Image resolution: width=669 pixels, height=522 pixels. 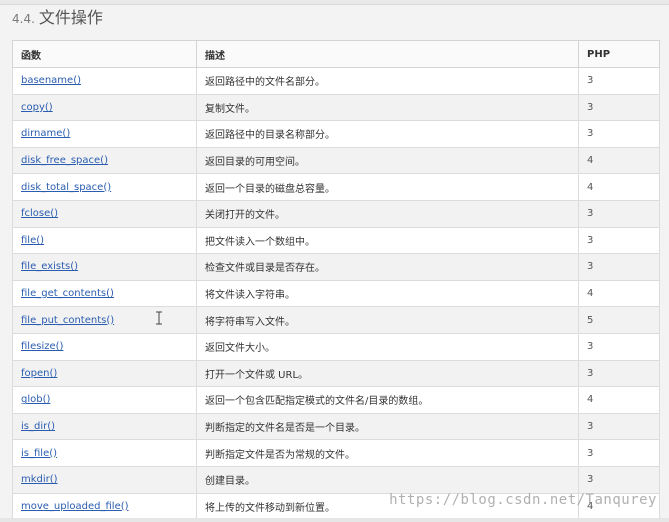 What do you see at coordinates (64, 160) in the screenshot?
I see `function-link: disk_free_space()` at bounding box center [64, 160].